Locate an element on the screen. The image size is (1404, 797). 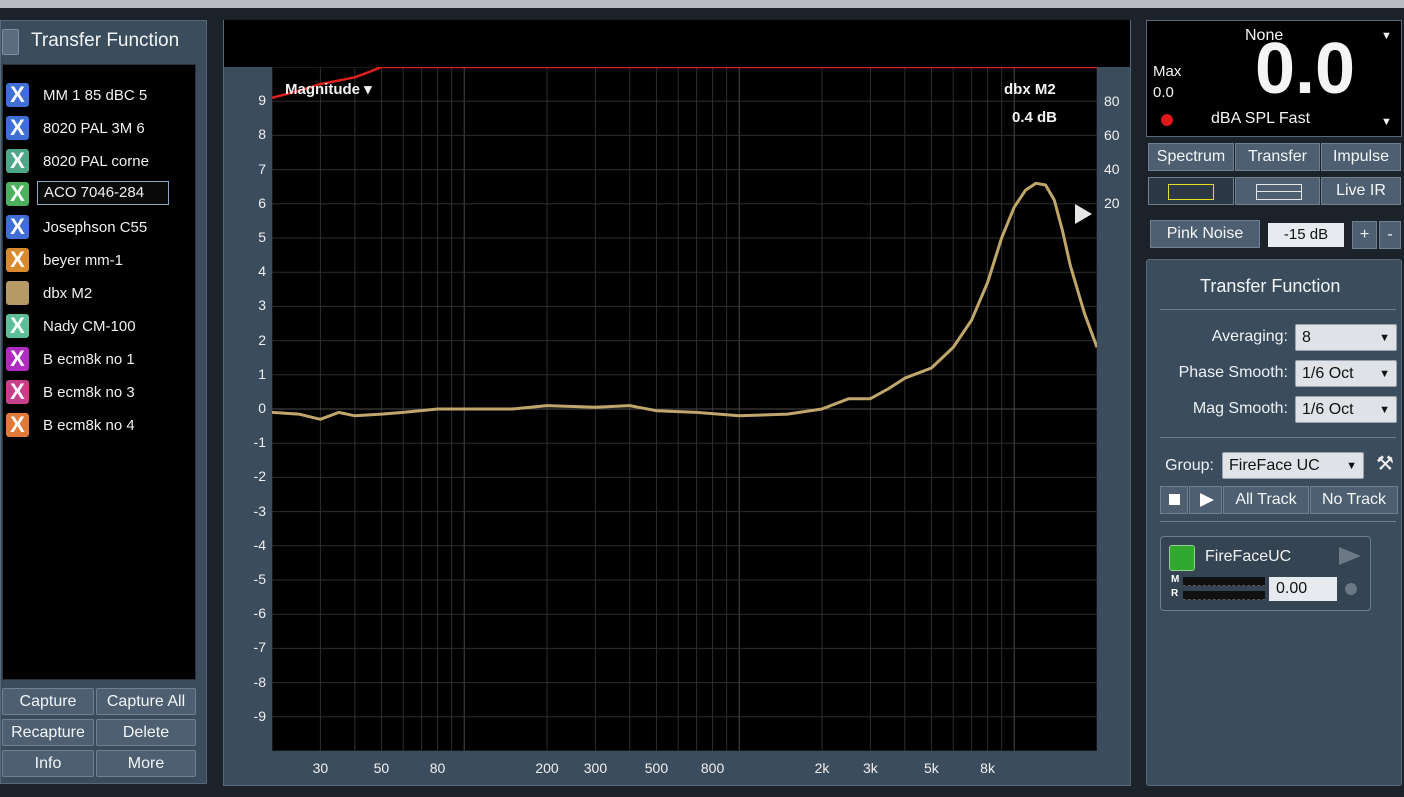
y2-tick-label: 20 is located at coordinates (1112, 203).